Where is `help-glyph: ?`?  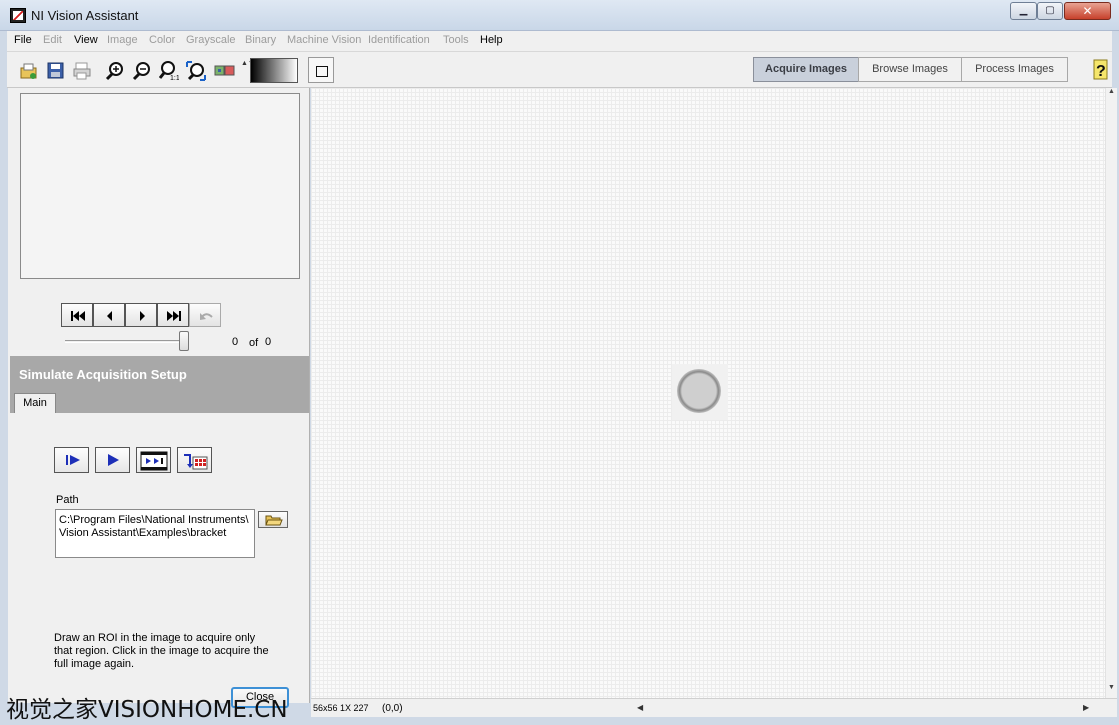
help-glyph: ? is located at coordinates (1101, 71).